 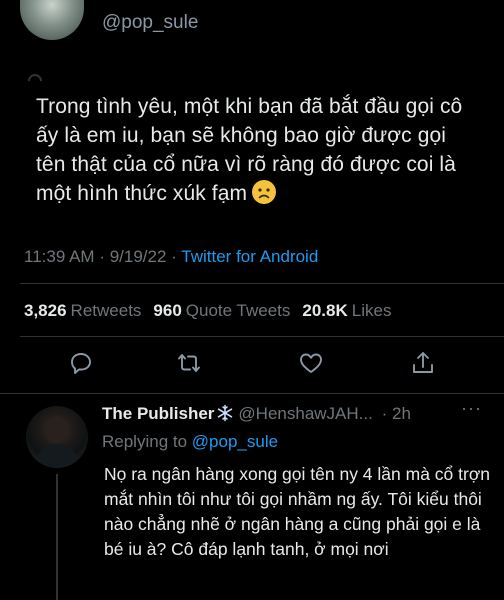 What do you see at coordinates (325, 310) in the screenshot?
I see `likes-count: 20.8K` at bounding box center [325, 310].